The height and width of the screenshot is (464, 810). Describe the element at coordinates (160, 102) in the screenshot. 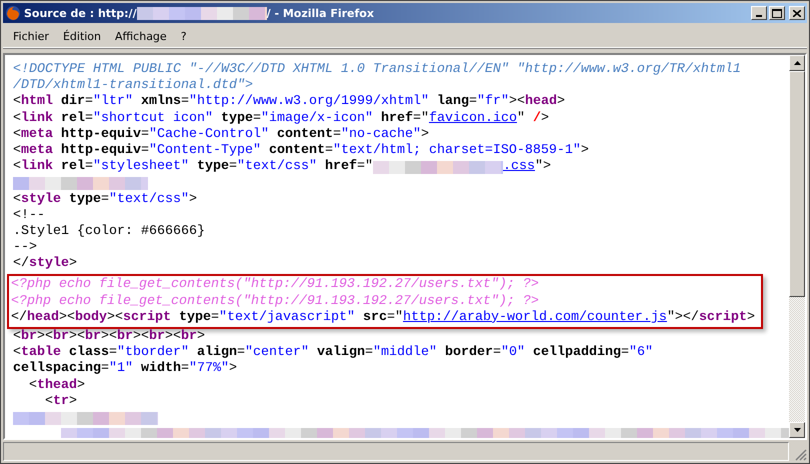

I see `code-text: xmlns` at that location.